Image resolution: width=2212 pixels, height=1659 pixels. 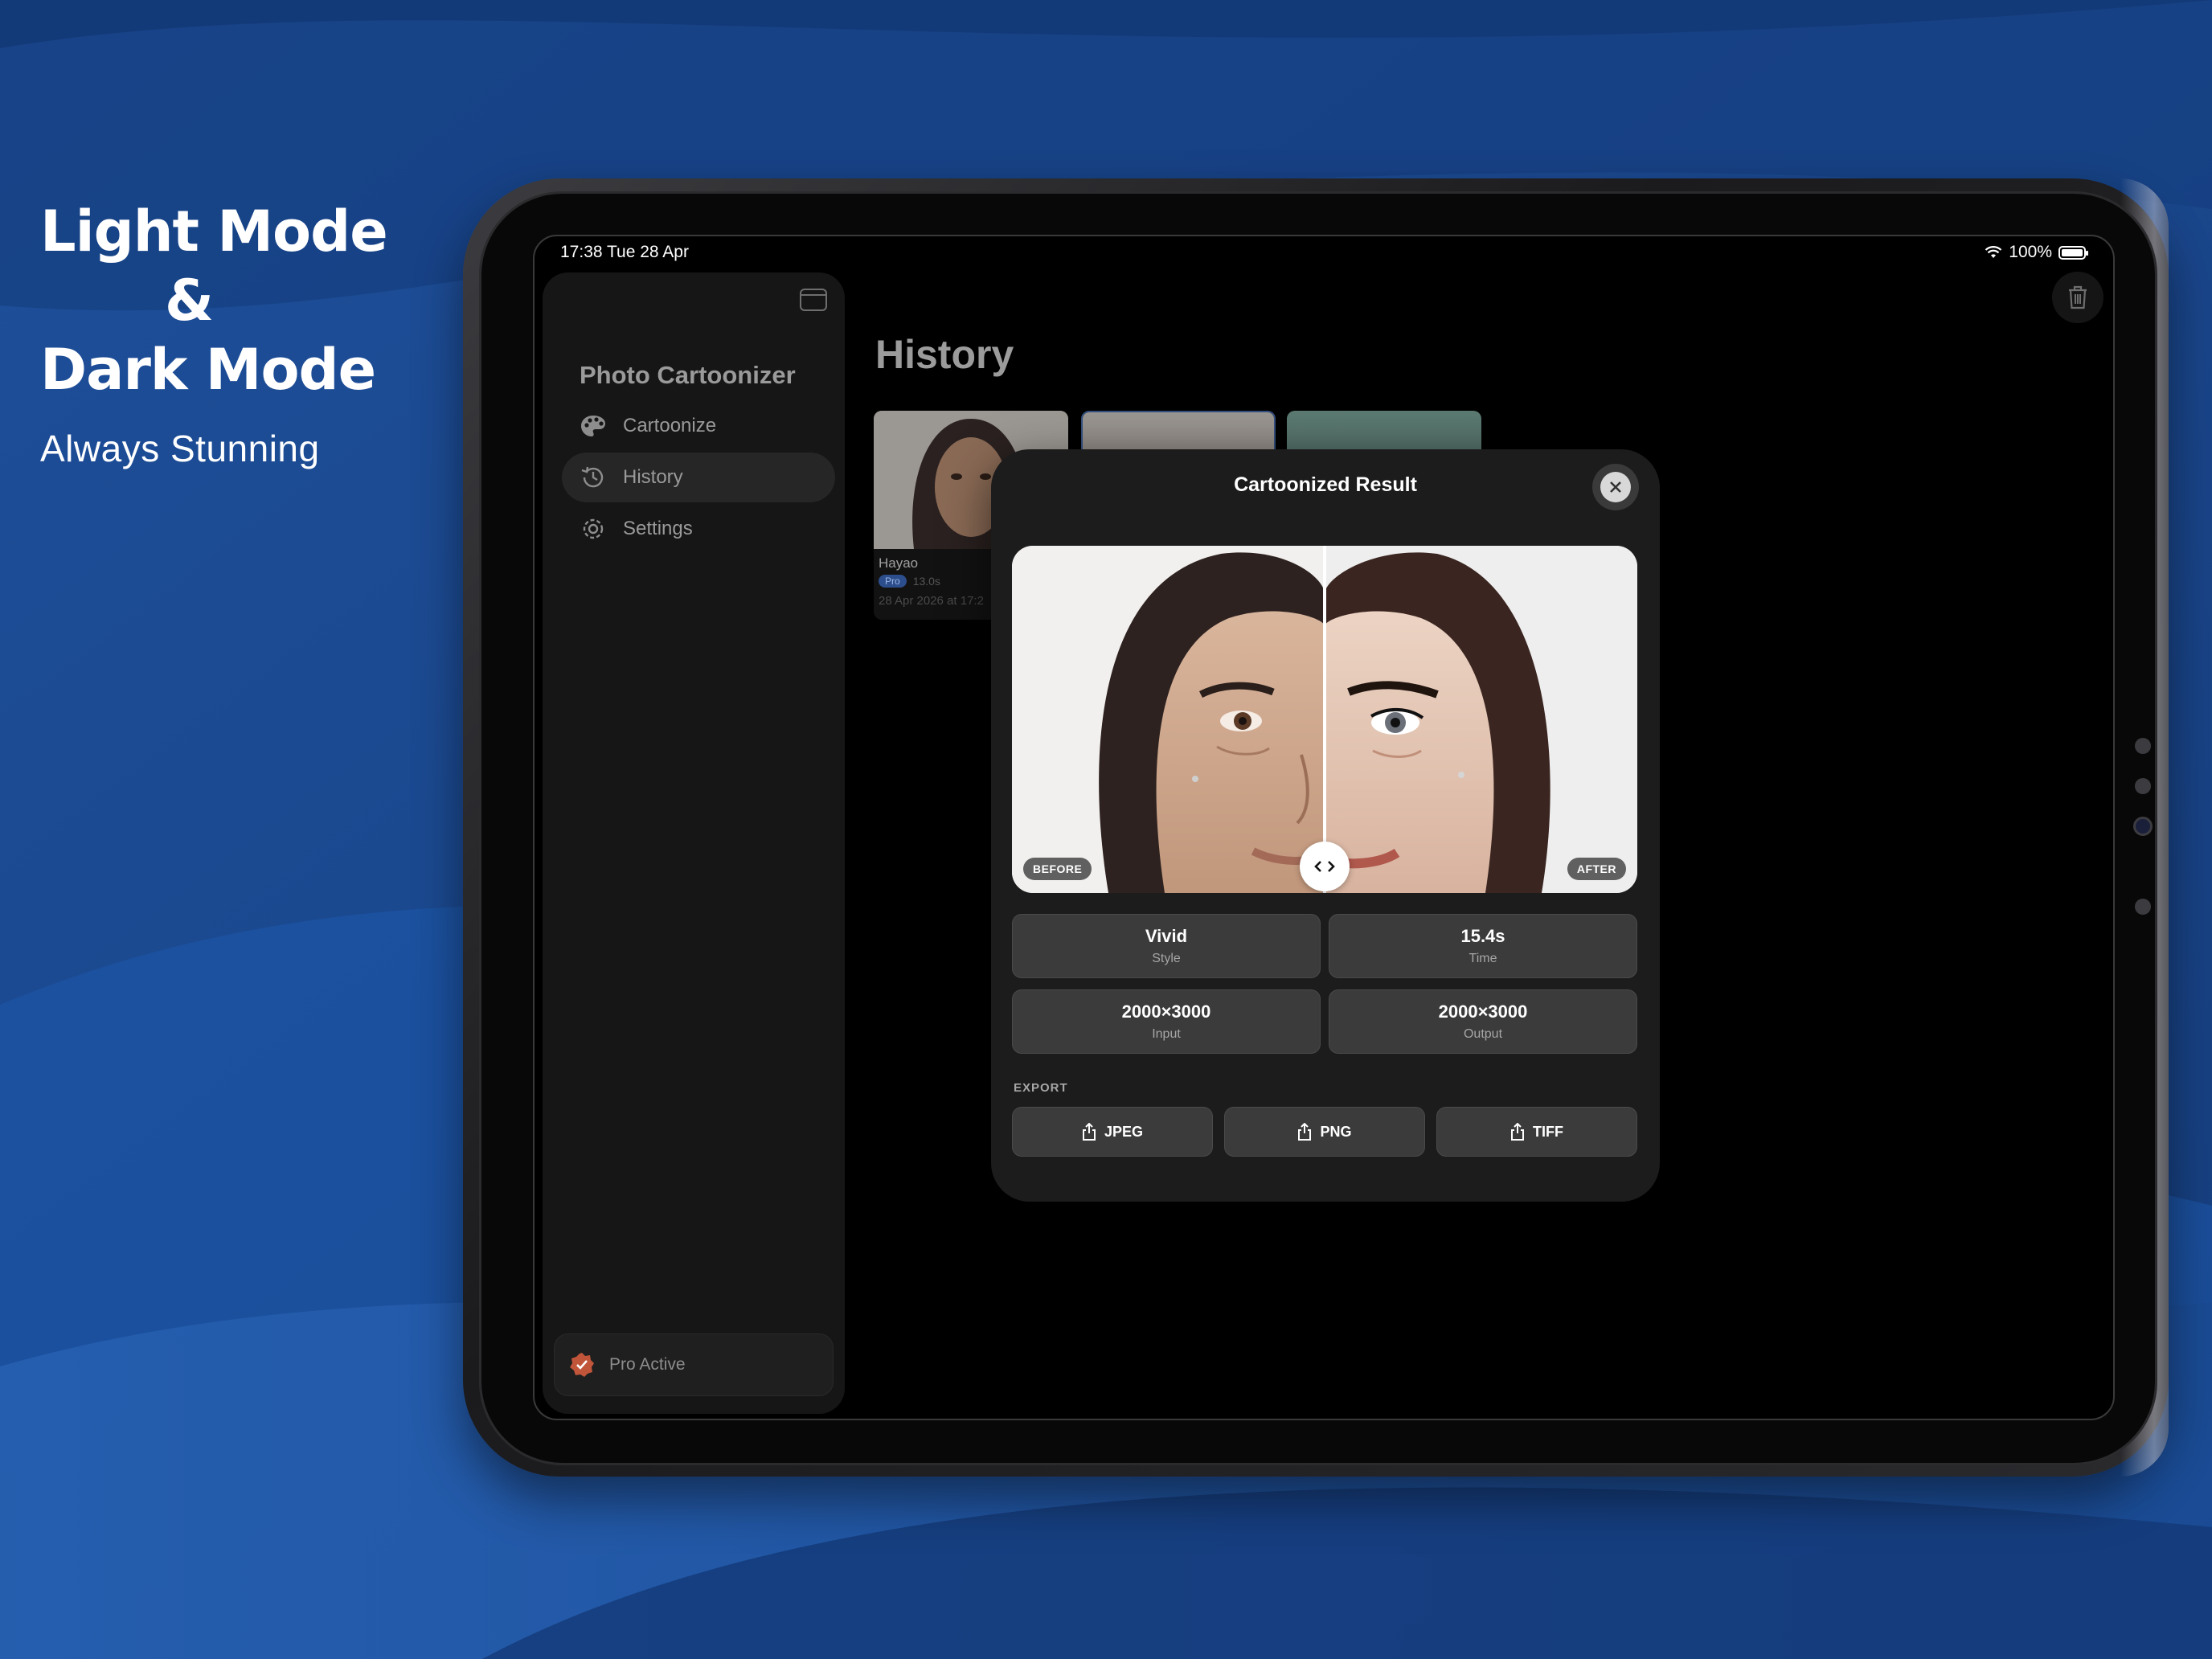 What do you see at coordinates (899, 563) in the screenshot?
I see `history-style-label: Hayao` at bounding box center [899, 563].